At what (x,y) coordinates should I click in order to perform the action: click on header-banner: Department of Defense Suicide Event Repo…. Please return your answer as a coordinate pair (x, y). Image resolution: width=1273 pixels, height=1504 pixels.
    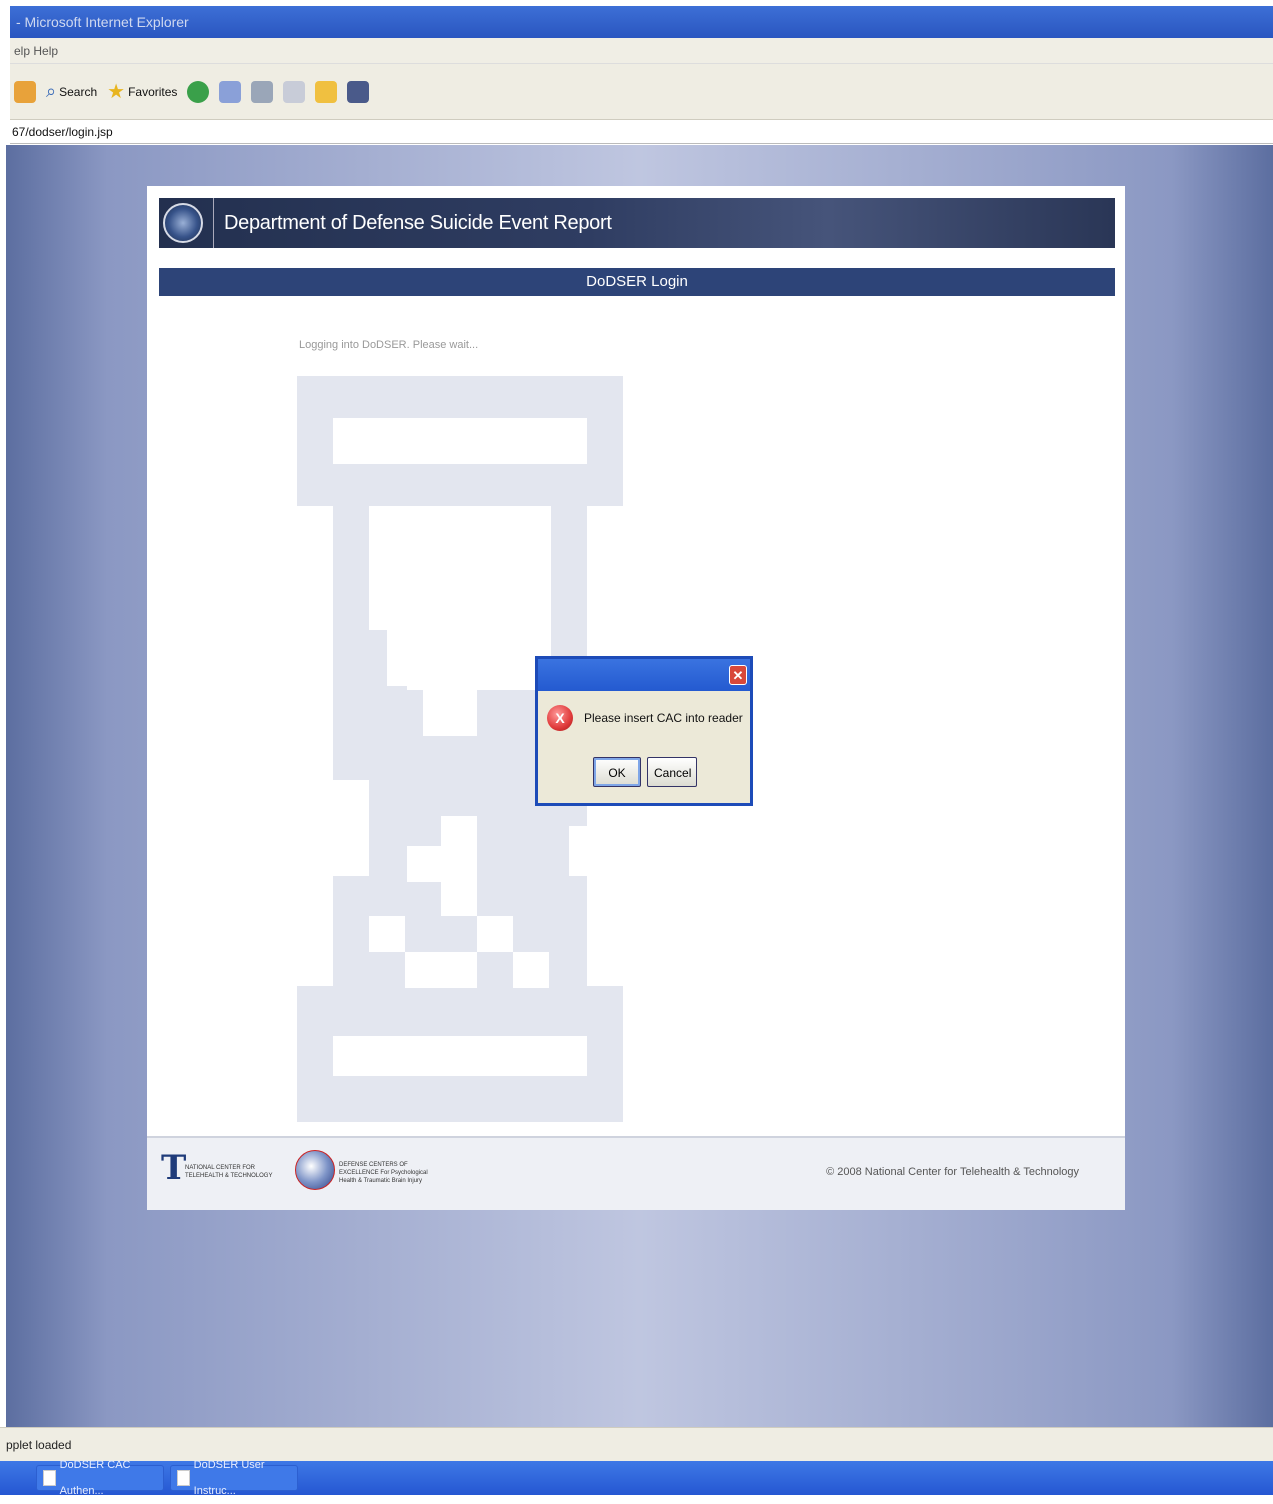
    Looking at the image, I should click on (637, 223).